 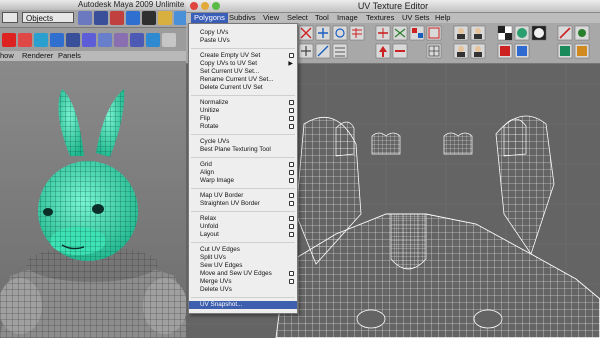 I want to click on render-icon, so click(x=565, y=33).